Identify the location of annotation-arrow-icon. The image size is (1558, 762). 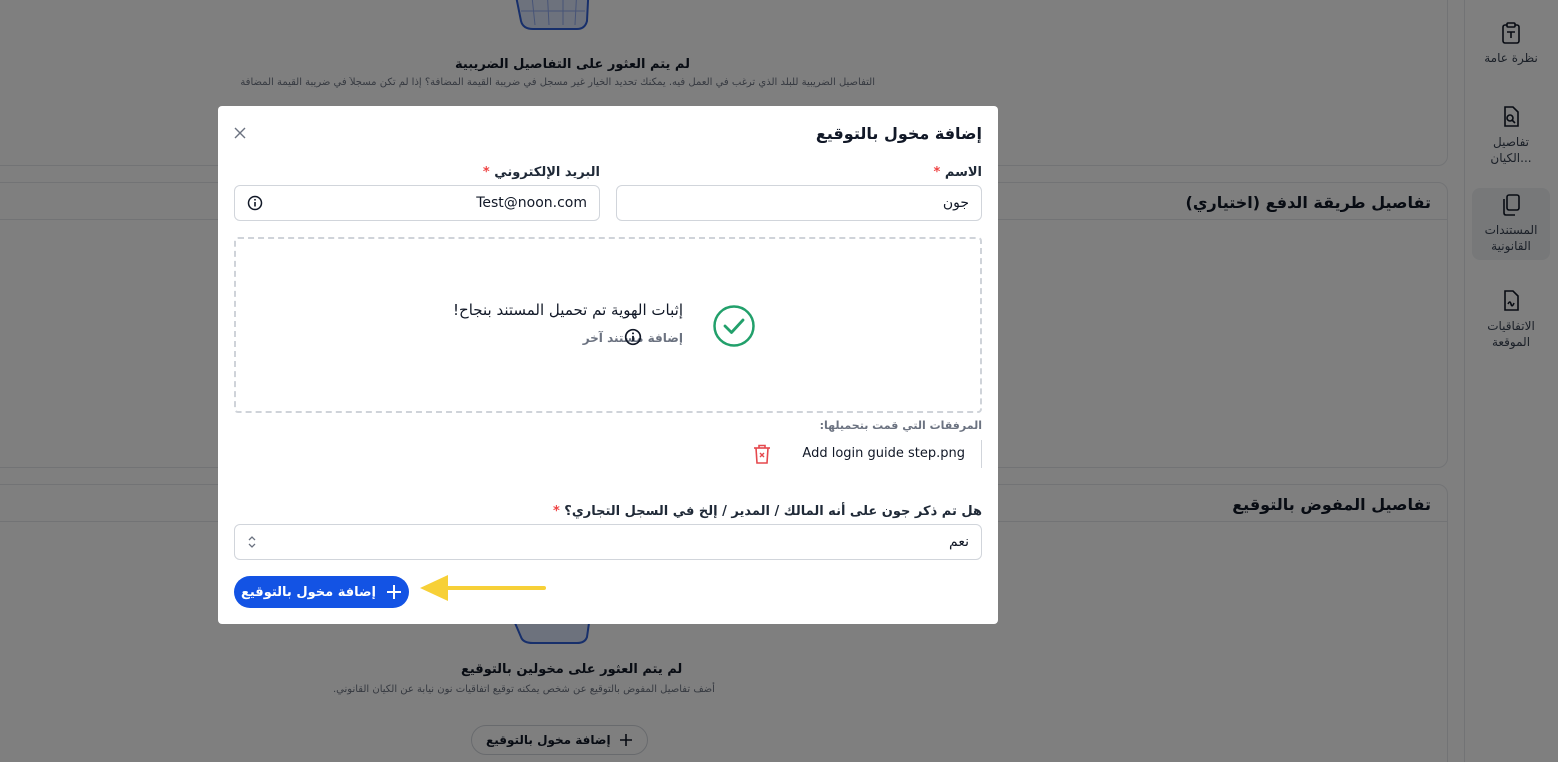
(483, 588).